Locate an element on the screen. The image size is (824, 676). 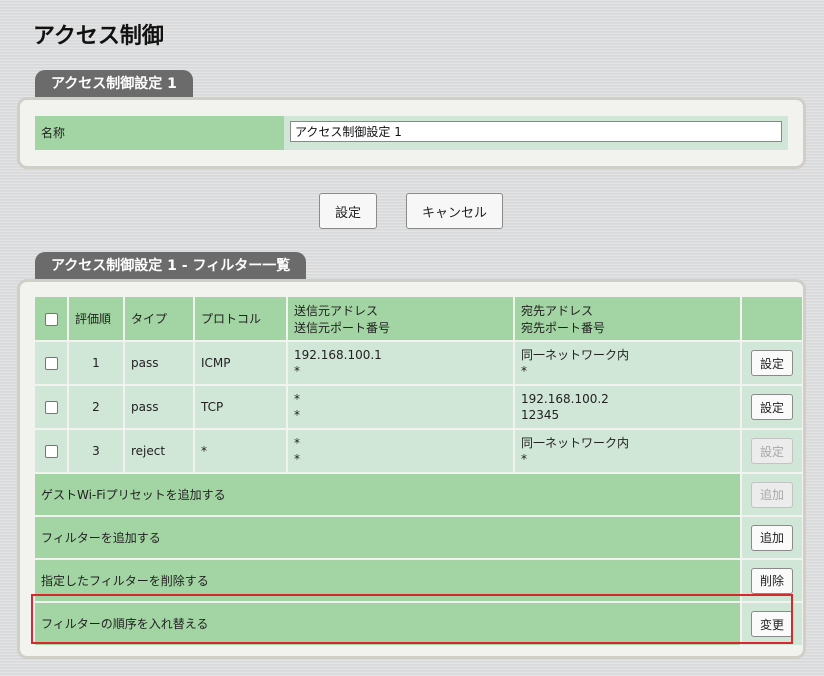
protocol-cell: * is located at coordinates (240, 451).